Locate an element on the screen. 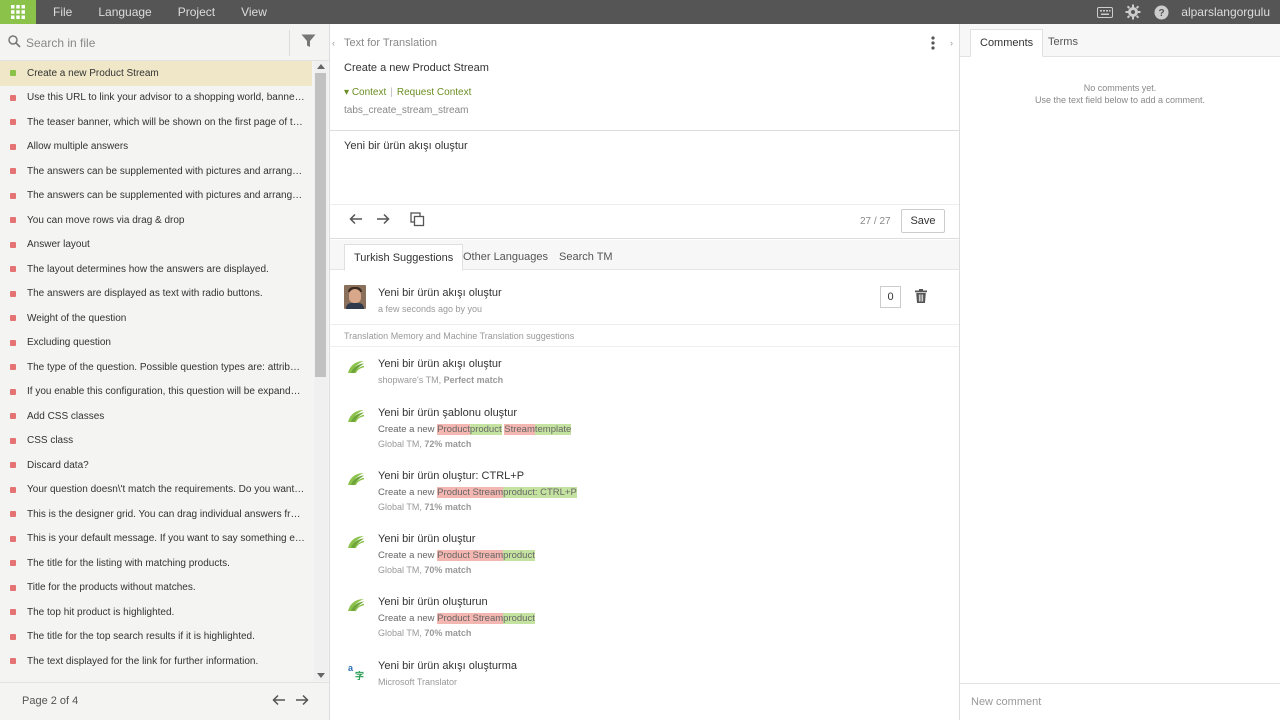 Image resolution: width=1280 pixels, height=720 pixels. tab-search-tm: Search TM is located at coordinates (586, 257).